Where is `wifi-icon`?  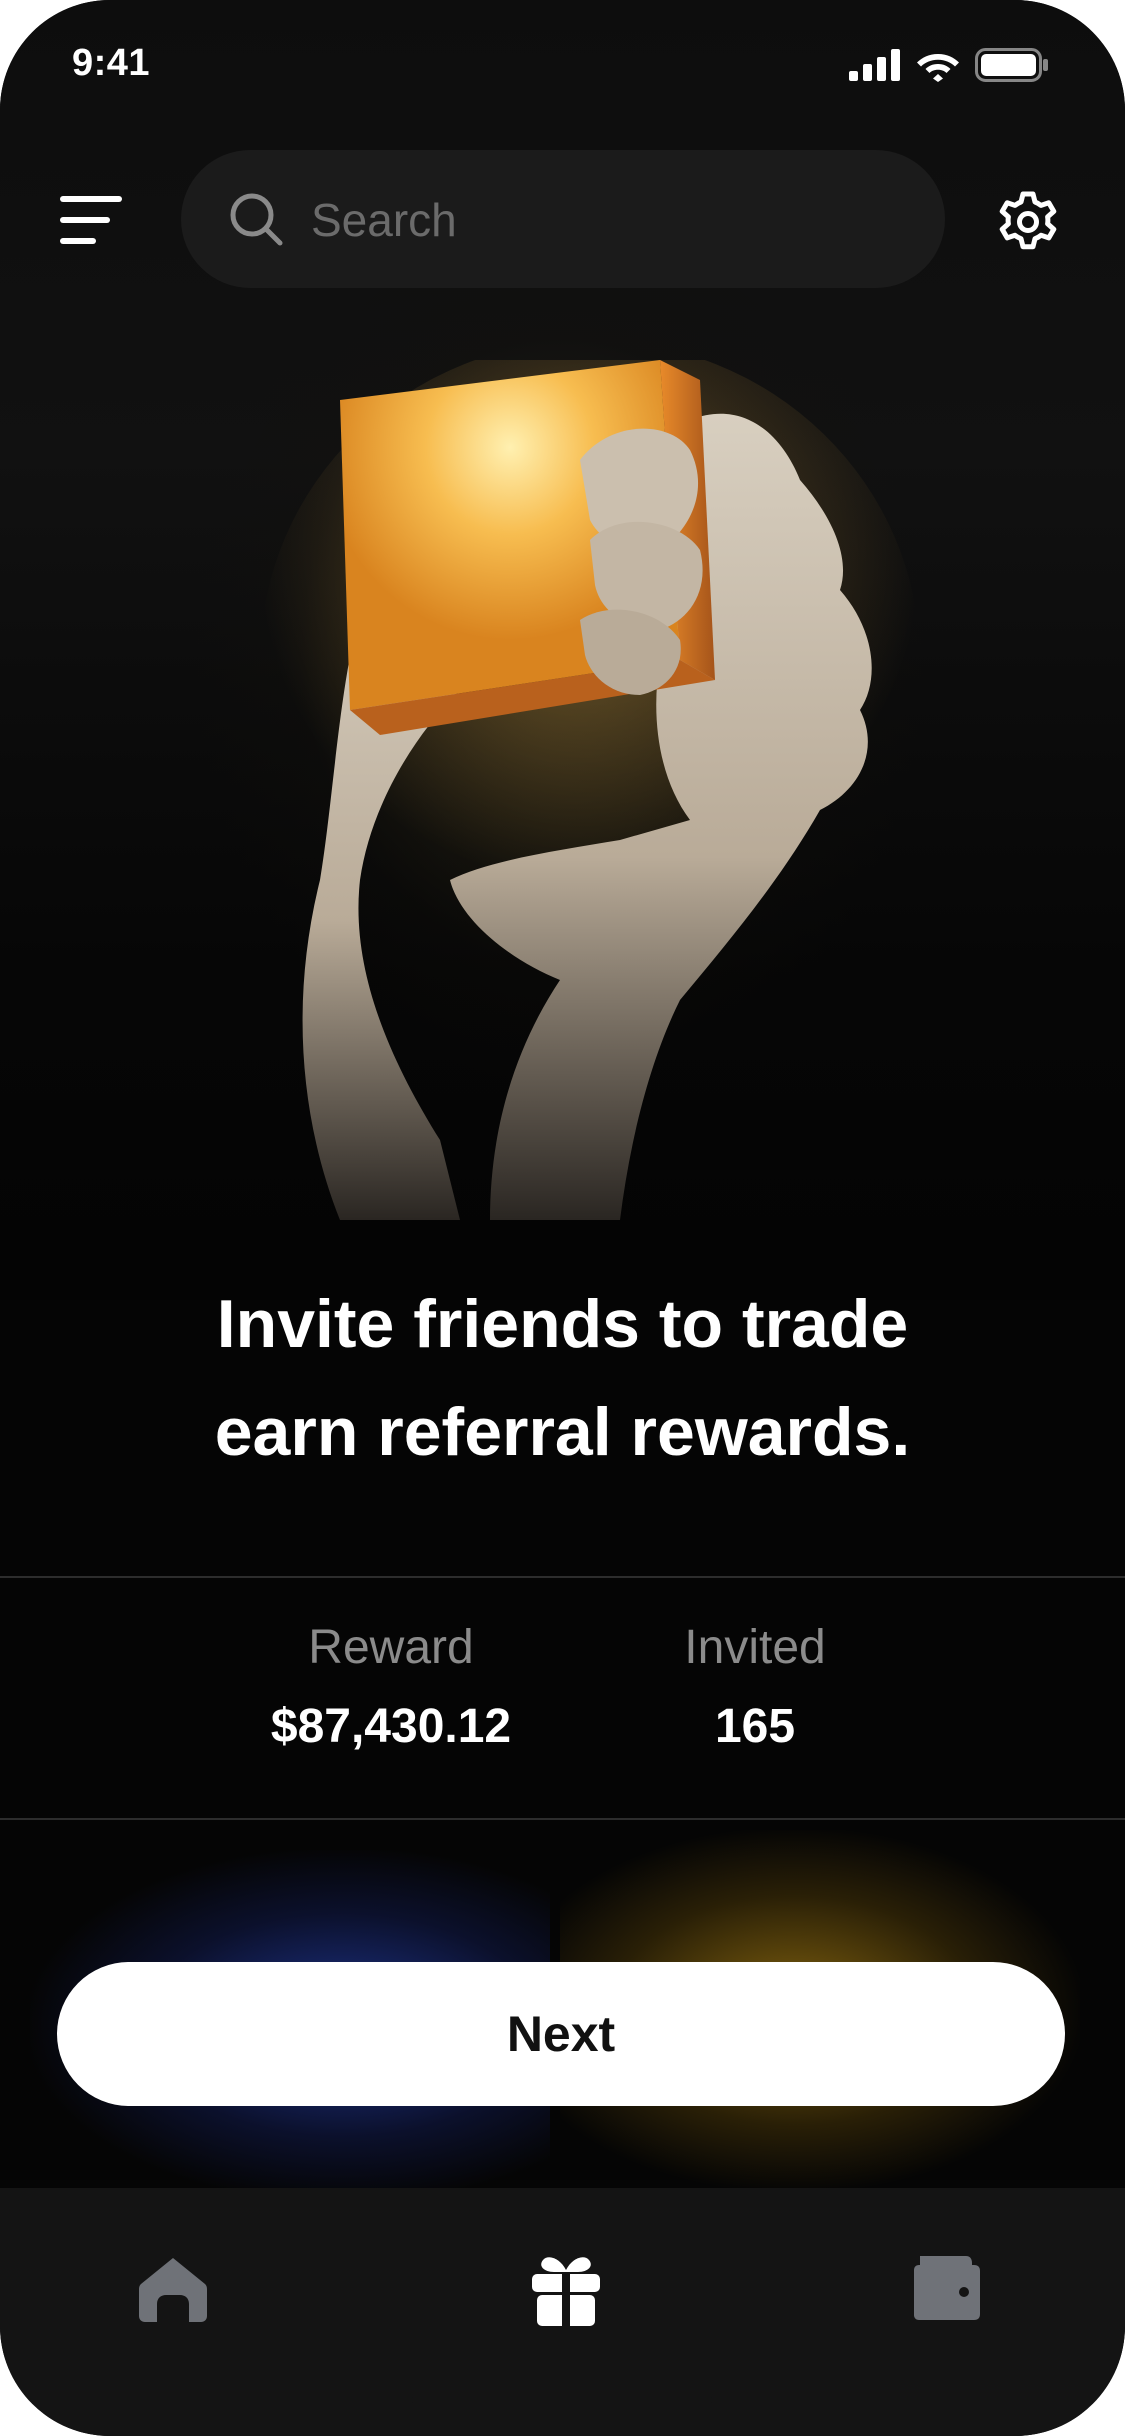
wifi-icon is located at coordinates (938, 68).